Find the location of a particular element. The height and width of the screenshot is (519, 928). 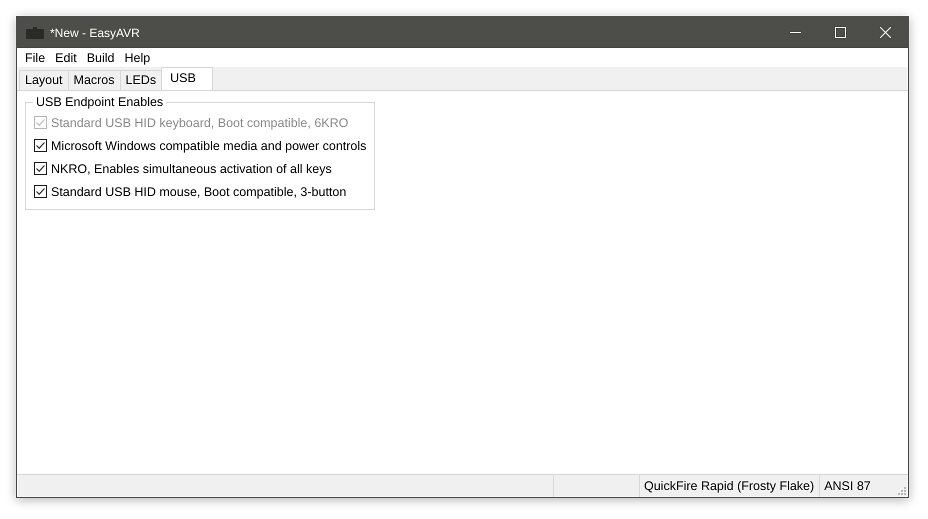

menu-item: Help is located at coordinates (137, 57).